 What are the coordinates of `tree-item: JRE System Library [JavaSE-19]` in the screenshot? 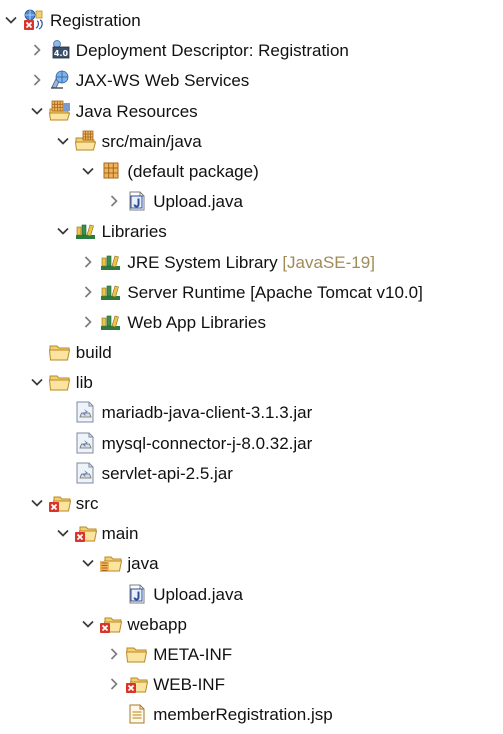 It's located at (251, 263).